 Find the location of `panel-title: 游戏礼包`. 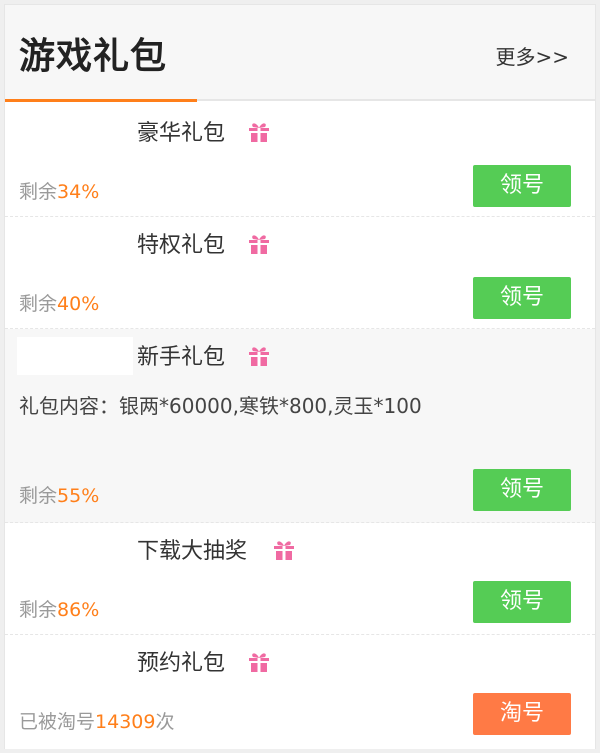

panel-title: 游戏礼包 is located at coordinates (93, 56).